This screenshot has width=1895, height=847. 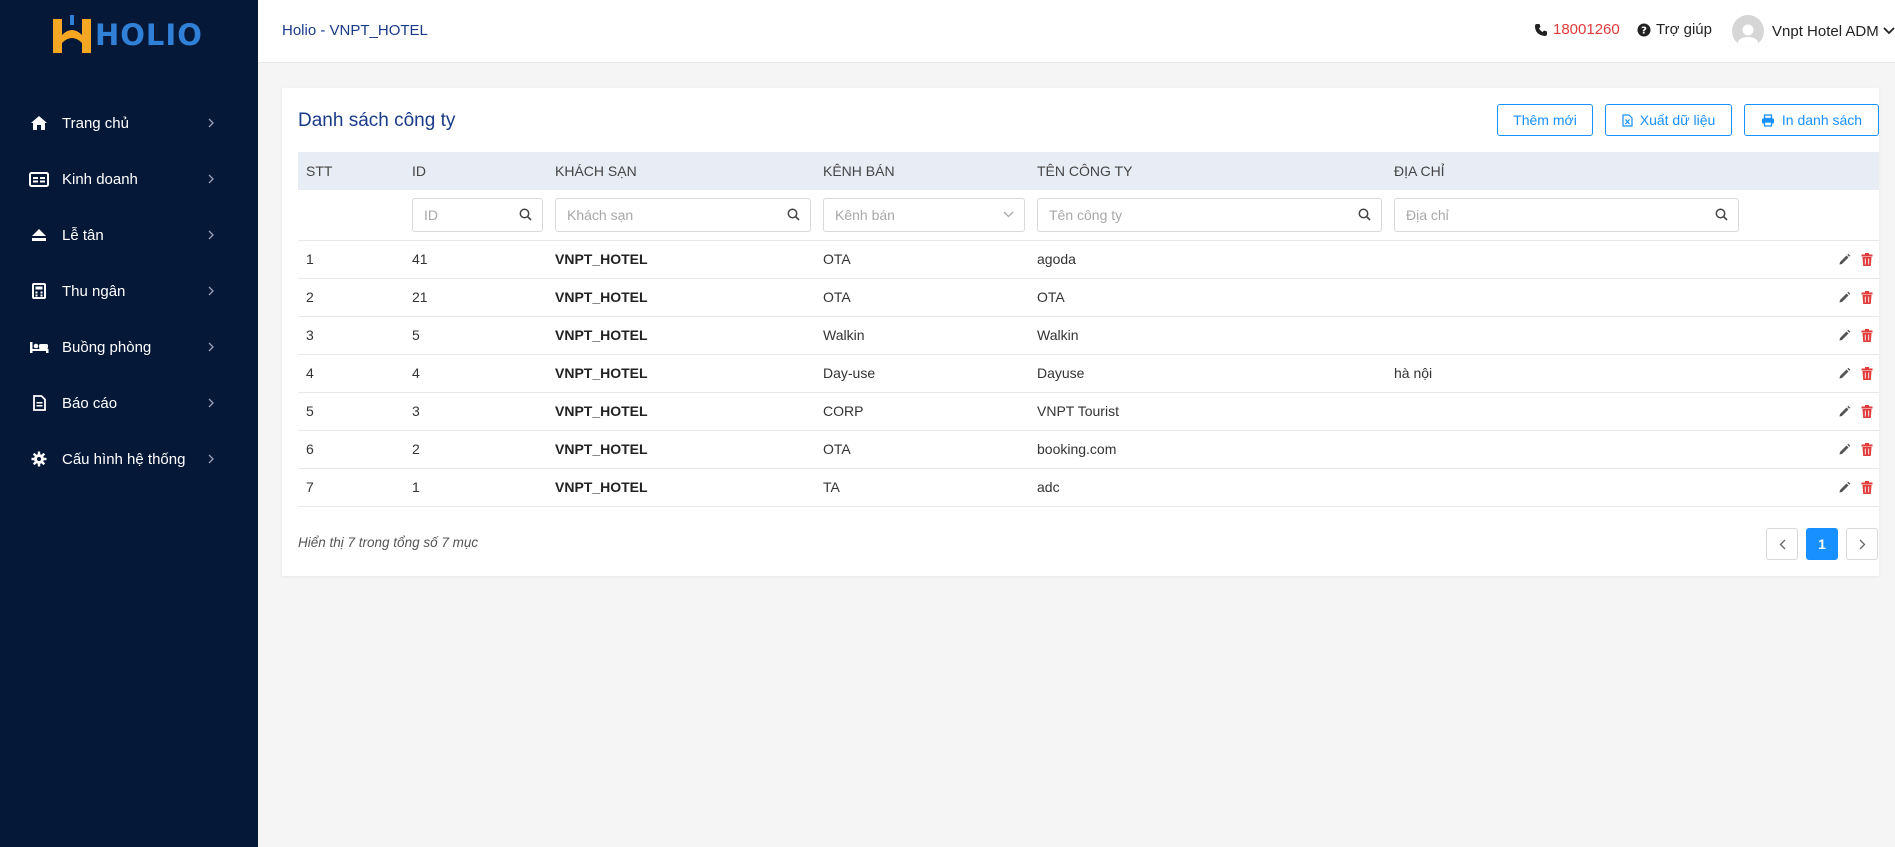 What do you see at coordinates (930, 171) in the screenshot?
I see `column-header-channel: KÊNH BÁN` at bounding box center [930, 171].